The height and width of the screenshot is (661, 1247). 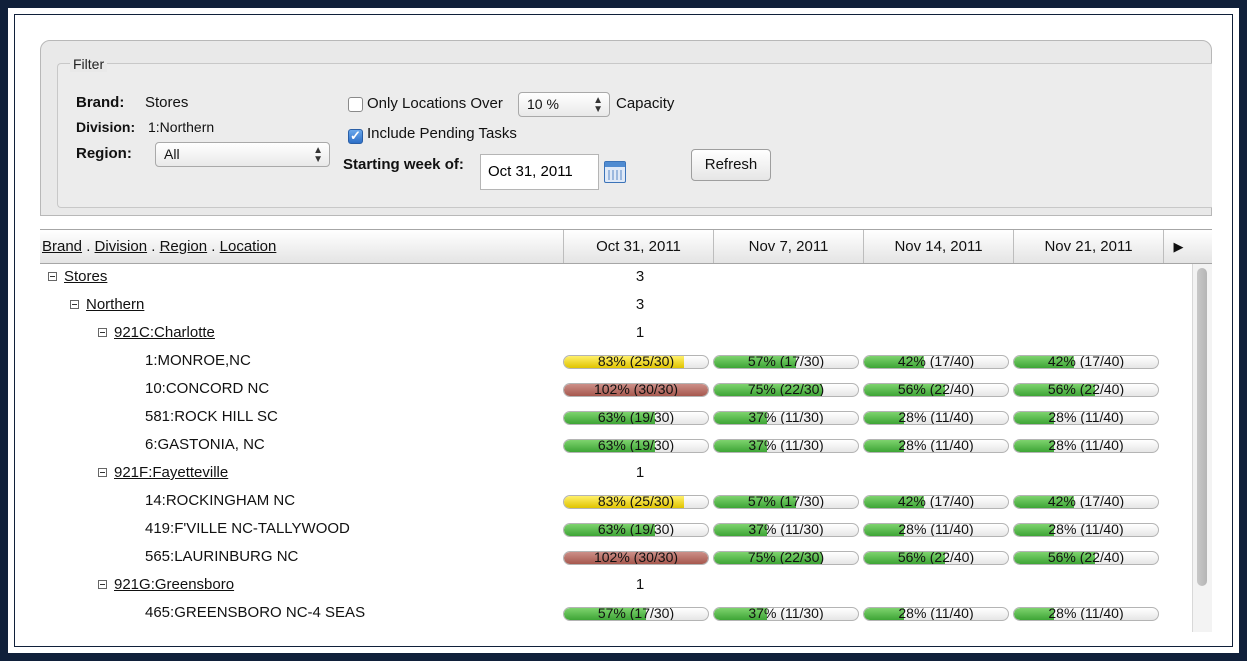 What do you see at coordinates (115, 304) in the screenshot?
I see `tree-node-link: Northern` at bounding box center [115, 304].